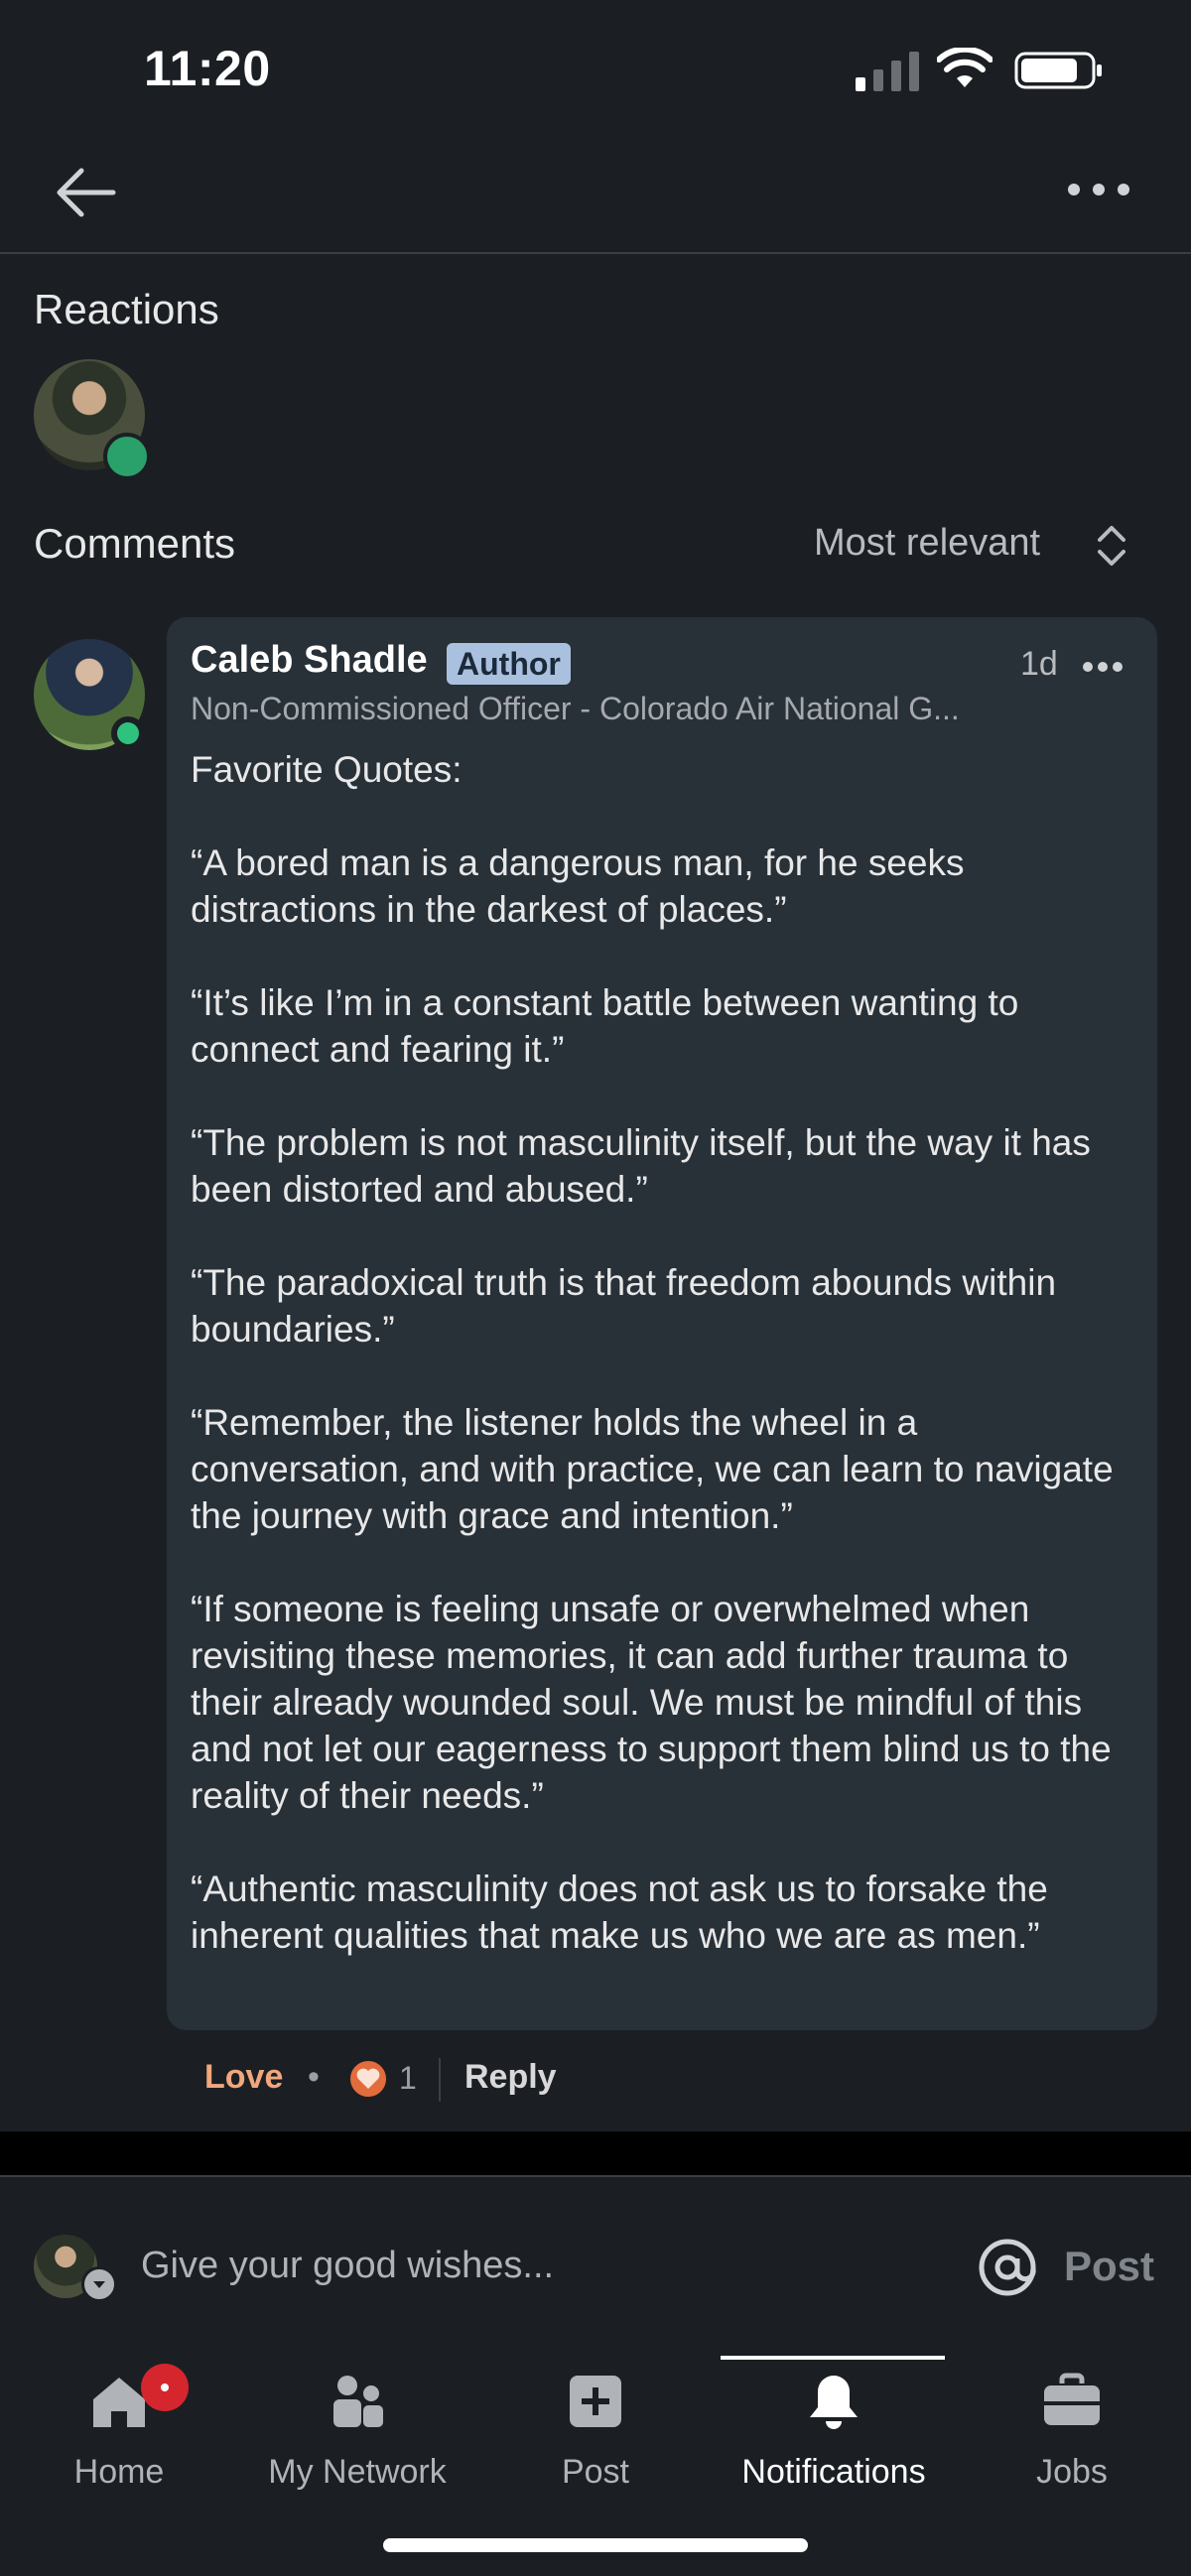  Describe the element at coordinates (408, 2079) in the screenshot. I see `reaction-count: 1` at that location.